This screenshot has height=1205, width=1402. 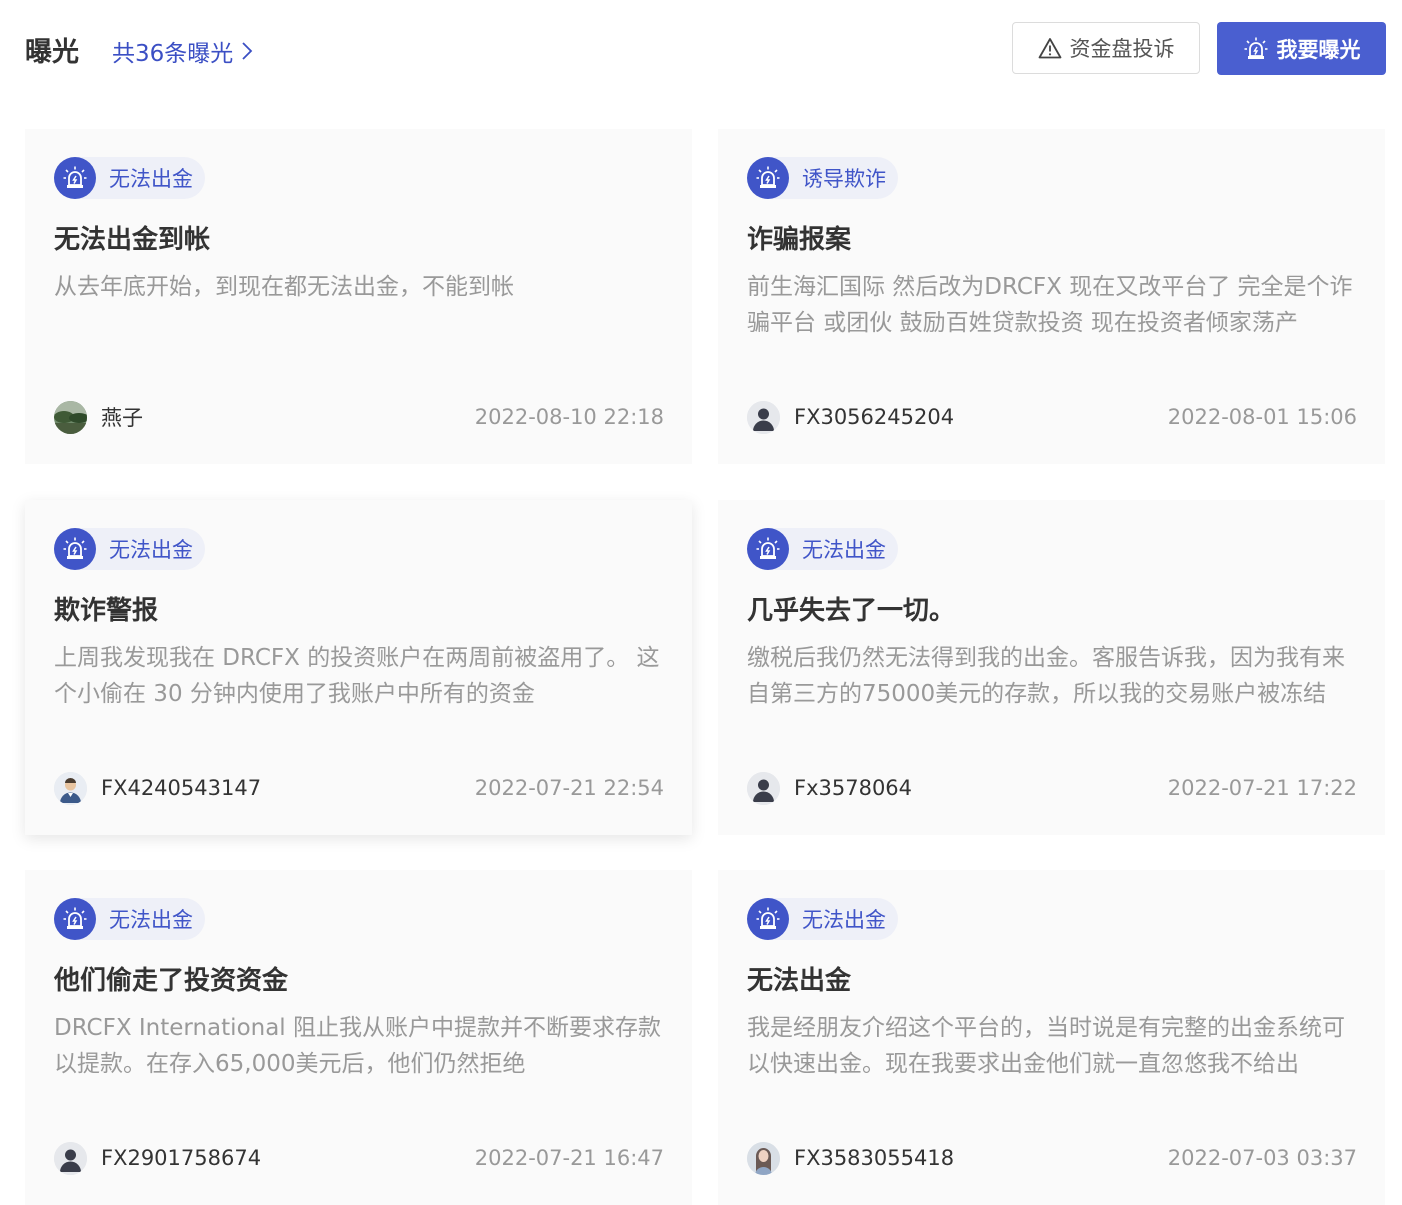 I want to click on author-name: FX2901758674, so click(x=181, y=1158).